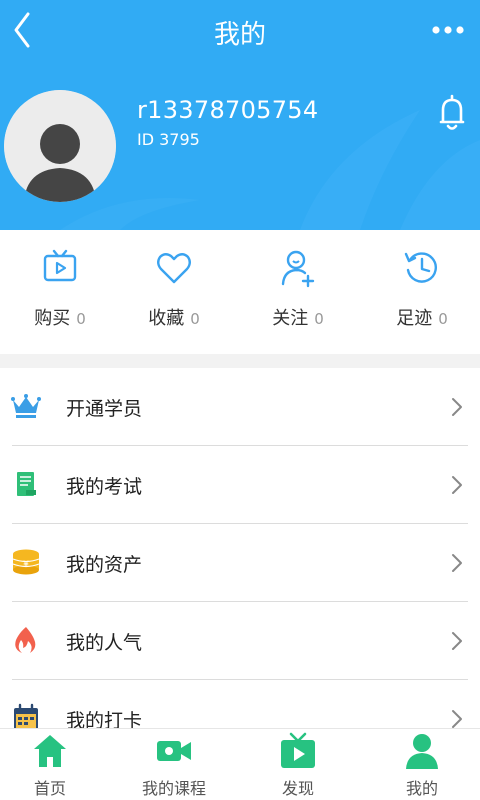  I want to click on history-clock-icon, so click(420, 267).